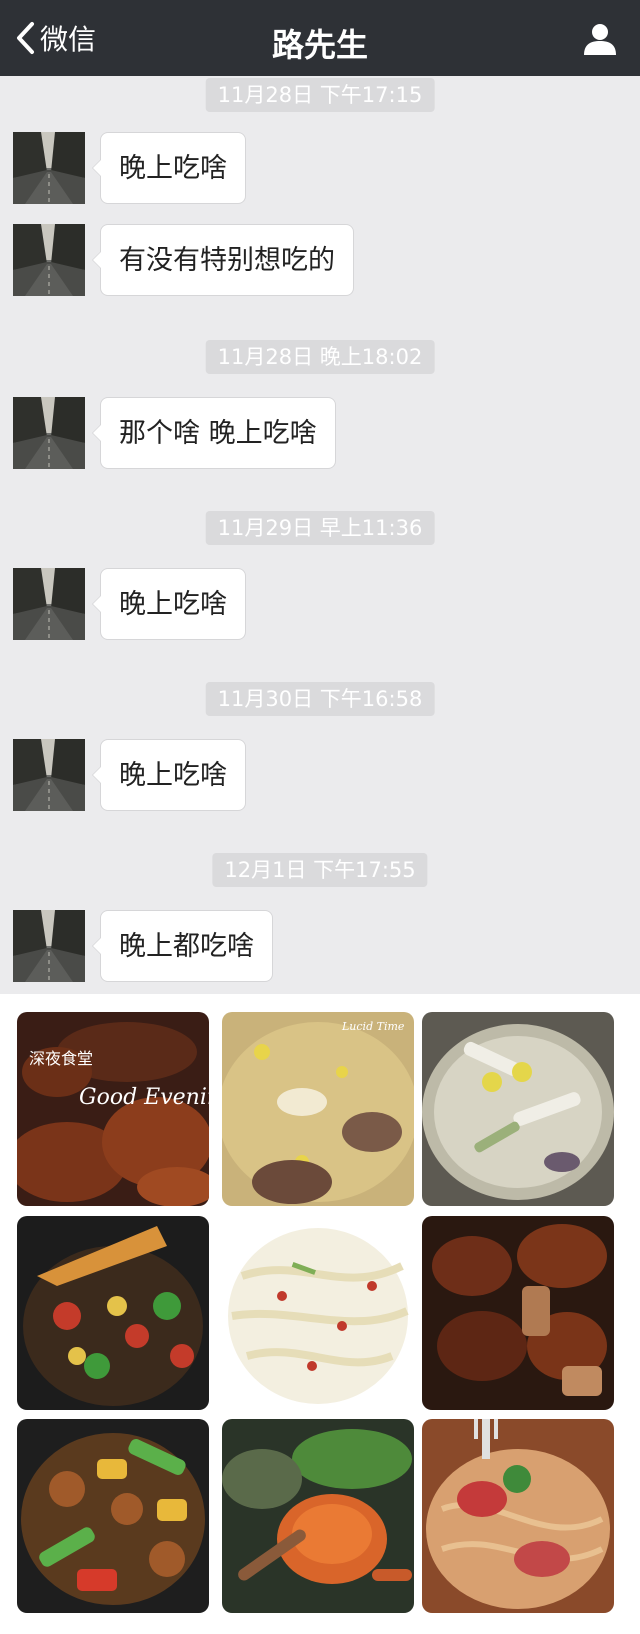 The image size is (640, 1634). What do you see at coordinates (320, 699) in the screenshot?
I see `timestamp: 11月30日 下午16:58` at bounding box center [320, 699].